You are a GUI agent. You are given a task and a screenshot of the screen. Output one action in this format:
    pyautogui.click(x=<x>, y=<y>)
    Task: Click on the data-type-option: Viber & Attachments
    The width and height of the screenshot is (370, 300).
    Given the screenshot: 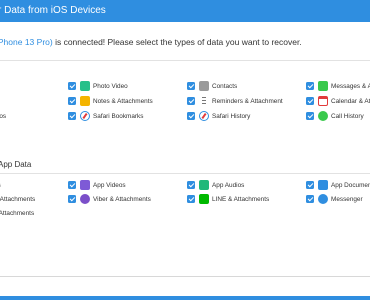 What is the action you would take?
    pyautogui.click(x=109, y=199)
    